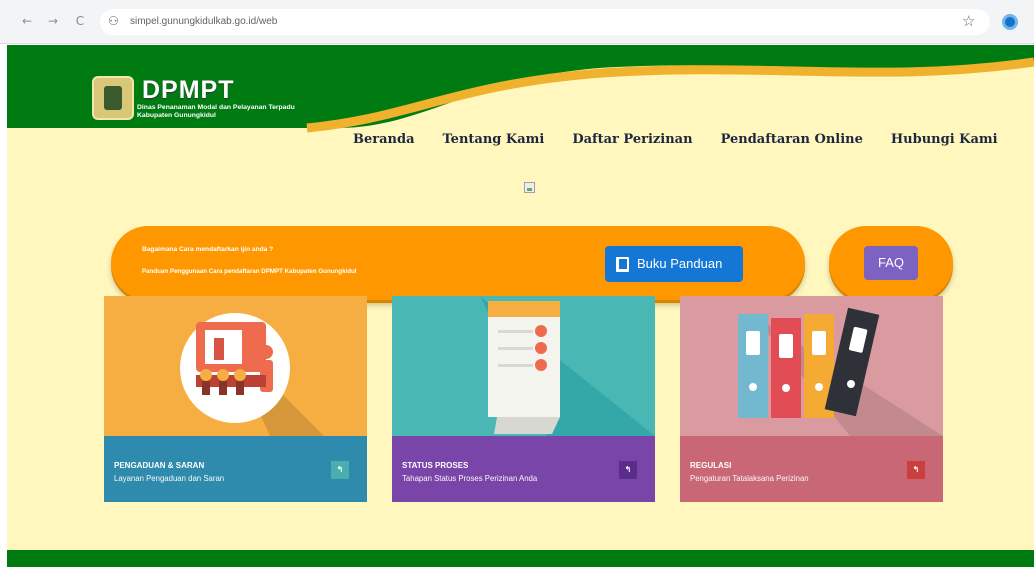 This screenshot has height=567, width=1034. I want to click on buku-panduan-button: Buku Panduan, so click(674, 264).